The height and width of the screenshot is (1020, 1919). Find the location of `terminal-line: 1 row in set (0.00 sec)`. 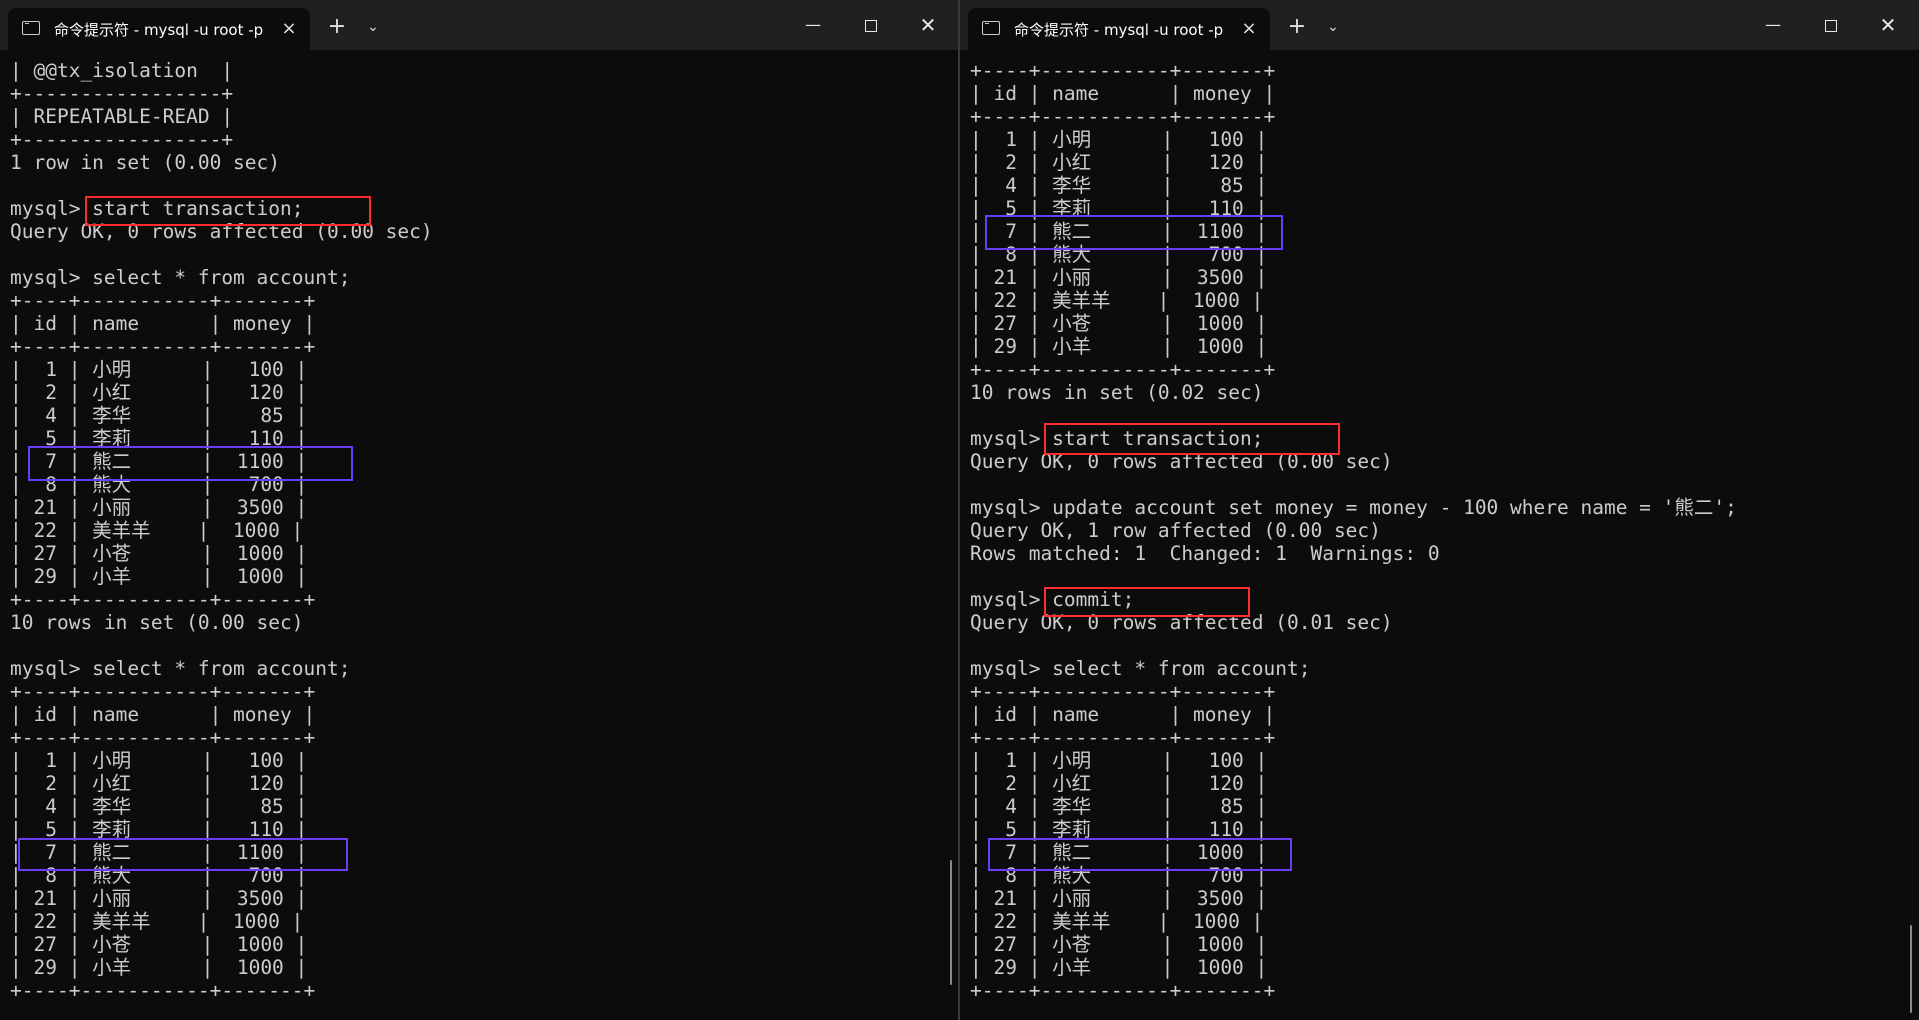

terminal-line: 1 row in set (0.00 sec) is located at coordinates (145, 162).